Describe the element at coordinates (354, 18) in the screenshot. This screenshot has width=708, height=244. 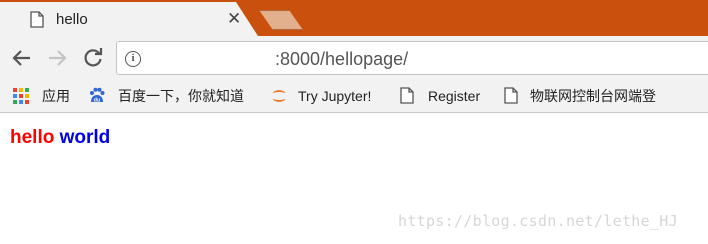
I see `tab-strip: hello ✕` at that location.